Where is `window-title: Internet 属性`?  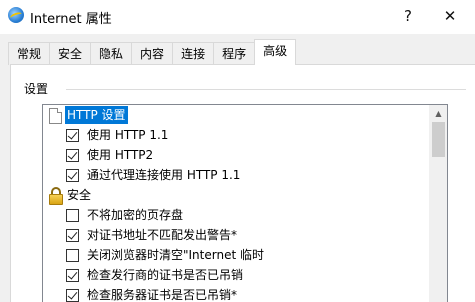 window-title: Internet 属性 is located at coordinates (71, 19).